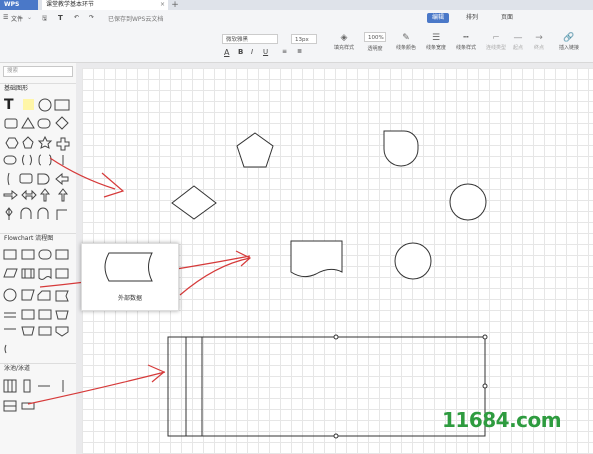  What do you see at coordinates (194, 202) in the screenshot?
I see `canvas-diamond` at bounding box center [194, 202].